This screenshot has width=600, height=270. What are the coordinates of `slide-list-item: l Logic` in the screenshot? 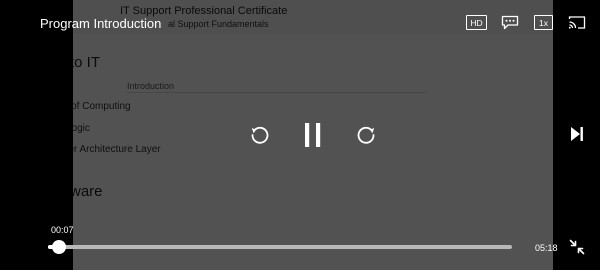 It's located at (81, 128).